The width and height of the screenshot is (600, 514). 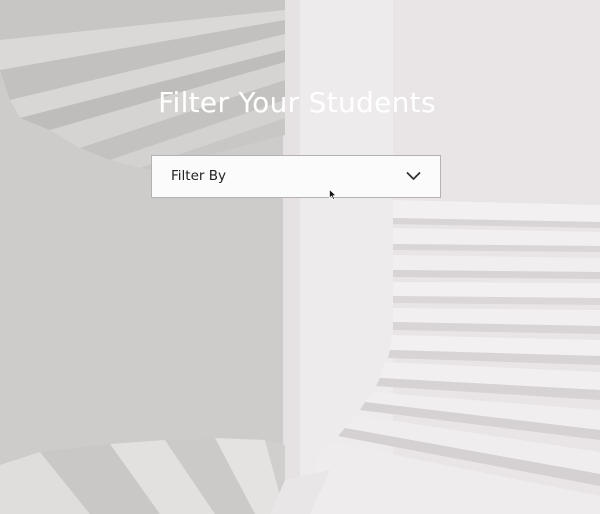 I want to click on page-title: Filter Your Students, so click(x=297, y=102).